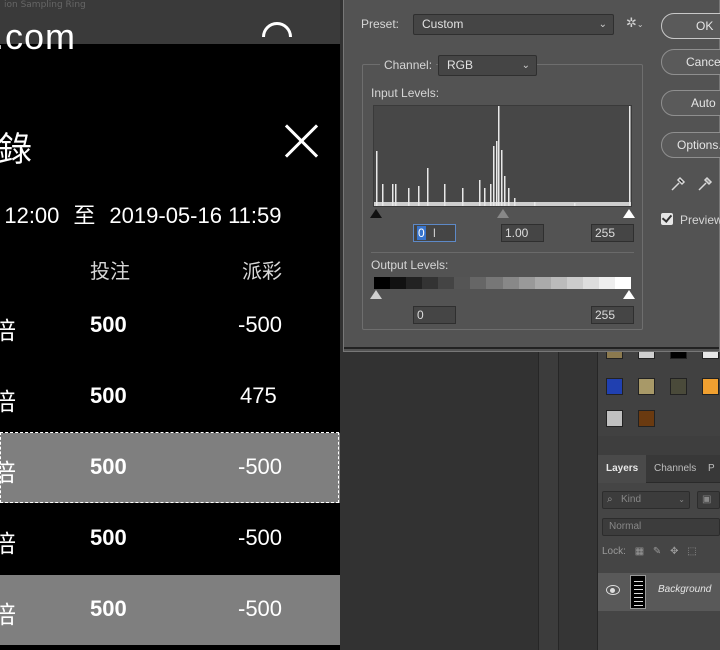  What do you see at coordinates (522, 233) in the screenshot?
I see `input-gamma-field: 1.00` at bounding box center [522, 233].